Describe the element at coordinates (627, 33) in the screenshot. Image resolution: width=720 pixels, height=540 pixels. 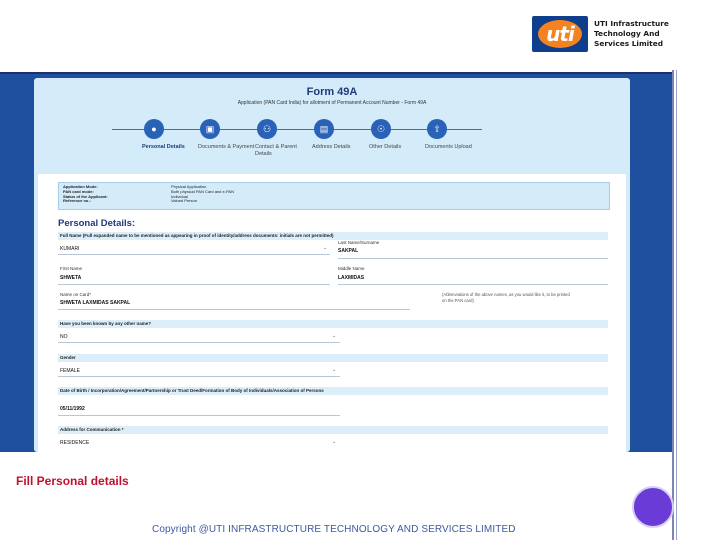
I see `logo-line: Technology And` at that location.